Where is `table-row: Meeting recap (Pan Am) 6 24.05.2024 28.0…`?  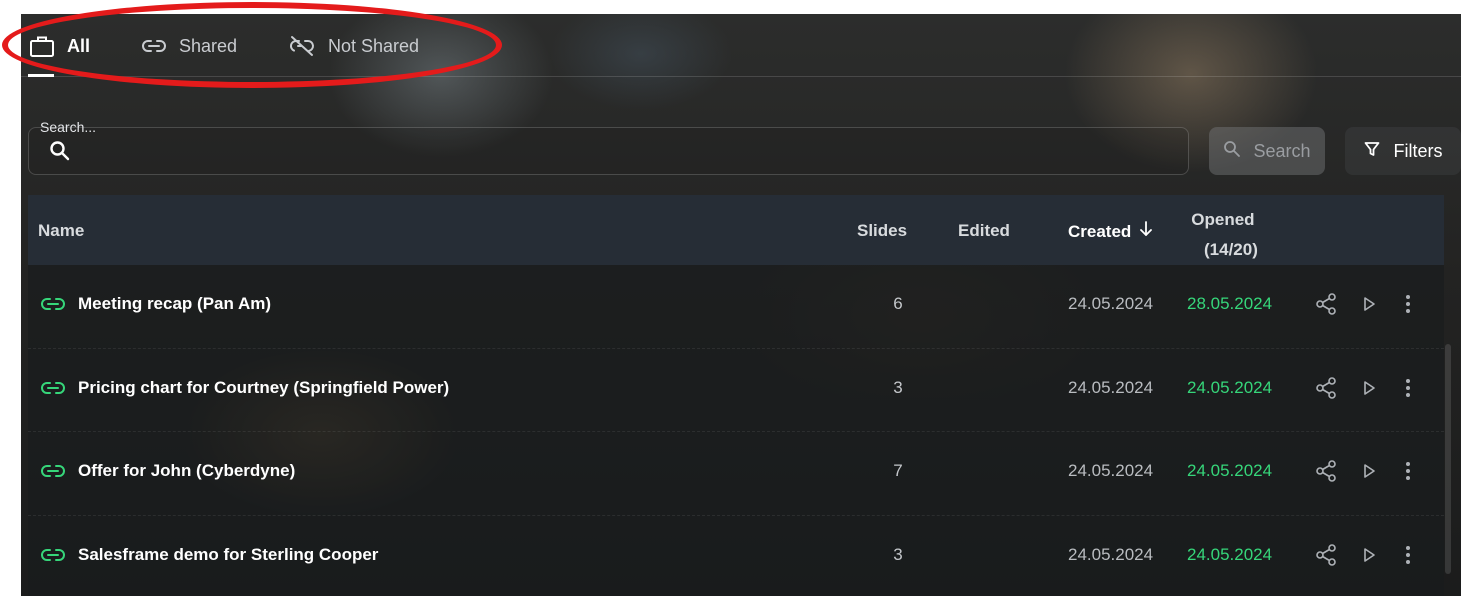
table-row: Meeting recap (Pan Am) 6 24.05.2024 28.0… is located at coordinates (736, 307).